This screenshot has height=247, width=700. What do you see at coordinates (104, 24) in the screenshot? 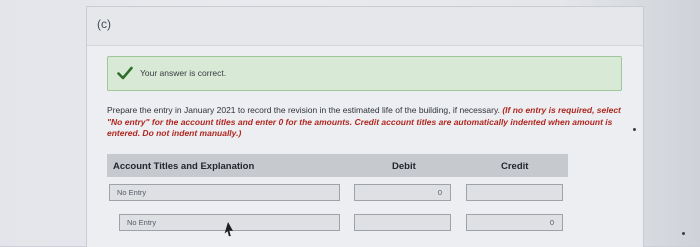
I see `part-label: (c)` at bounding box center [104, 24].